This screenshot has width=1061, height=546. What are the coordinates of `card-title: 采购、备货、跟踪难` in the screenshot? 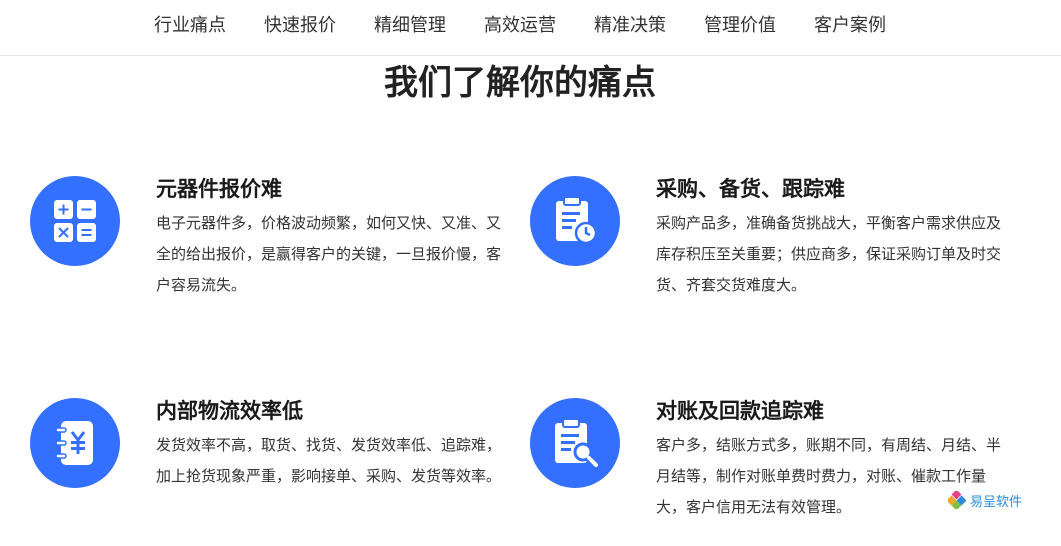 It's located at (750, 189).